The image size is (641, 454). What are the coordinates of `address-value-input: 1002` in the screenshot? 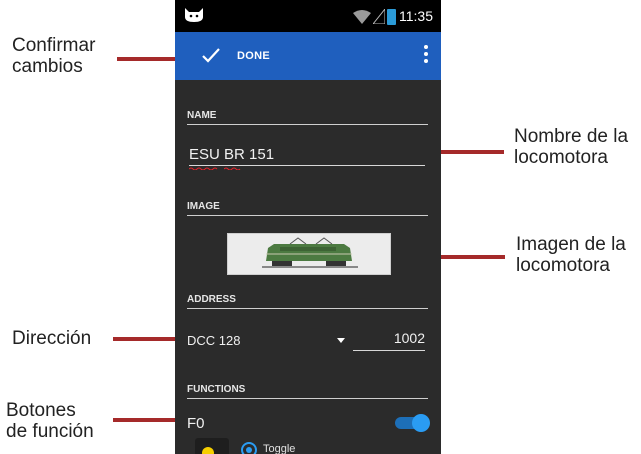 It's located at (389, 340).